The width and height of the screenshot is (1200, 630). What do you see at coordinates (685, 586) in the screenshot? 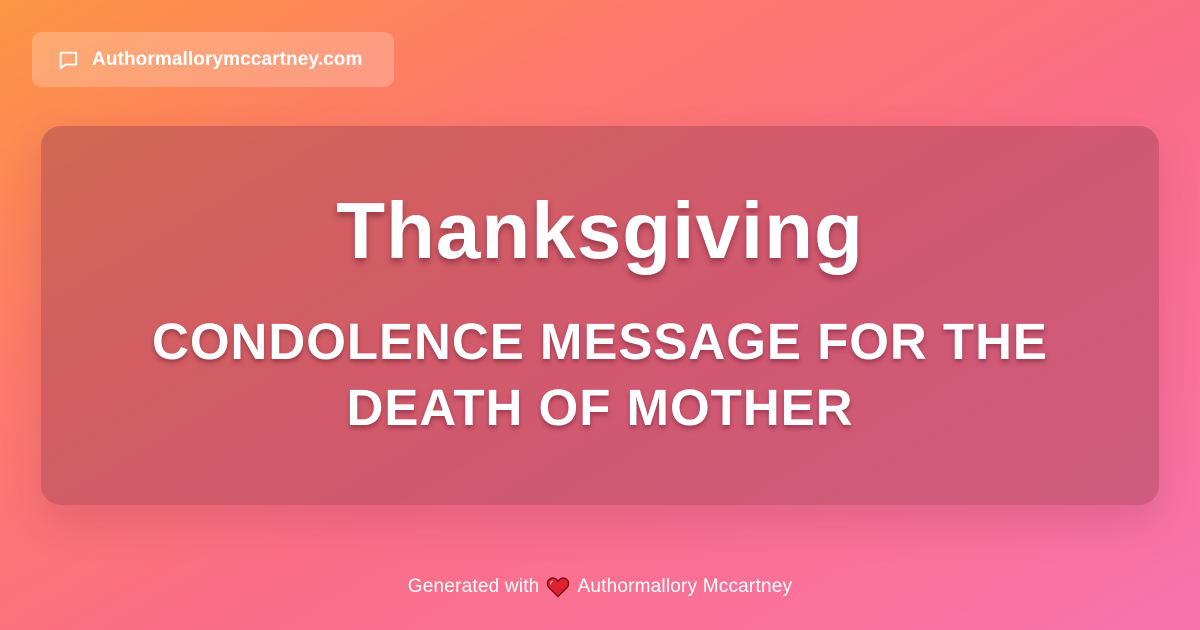
I see `footer-brand: Authormallory Mccartney` at bounding box center [685, 586].